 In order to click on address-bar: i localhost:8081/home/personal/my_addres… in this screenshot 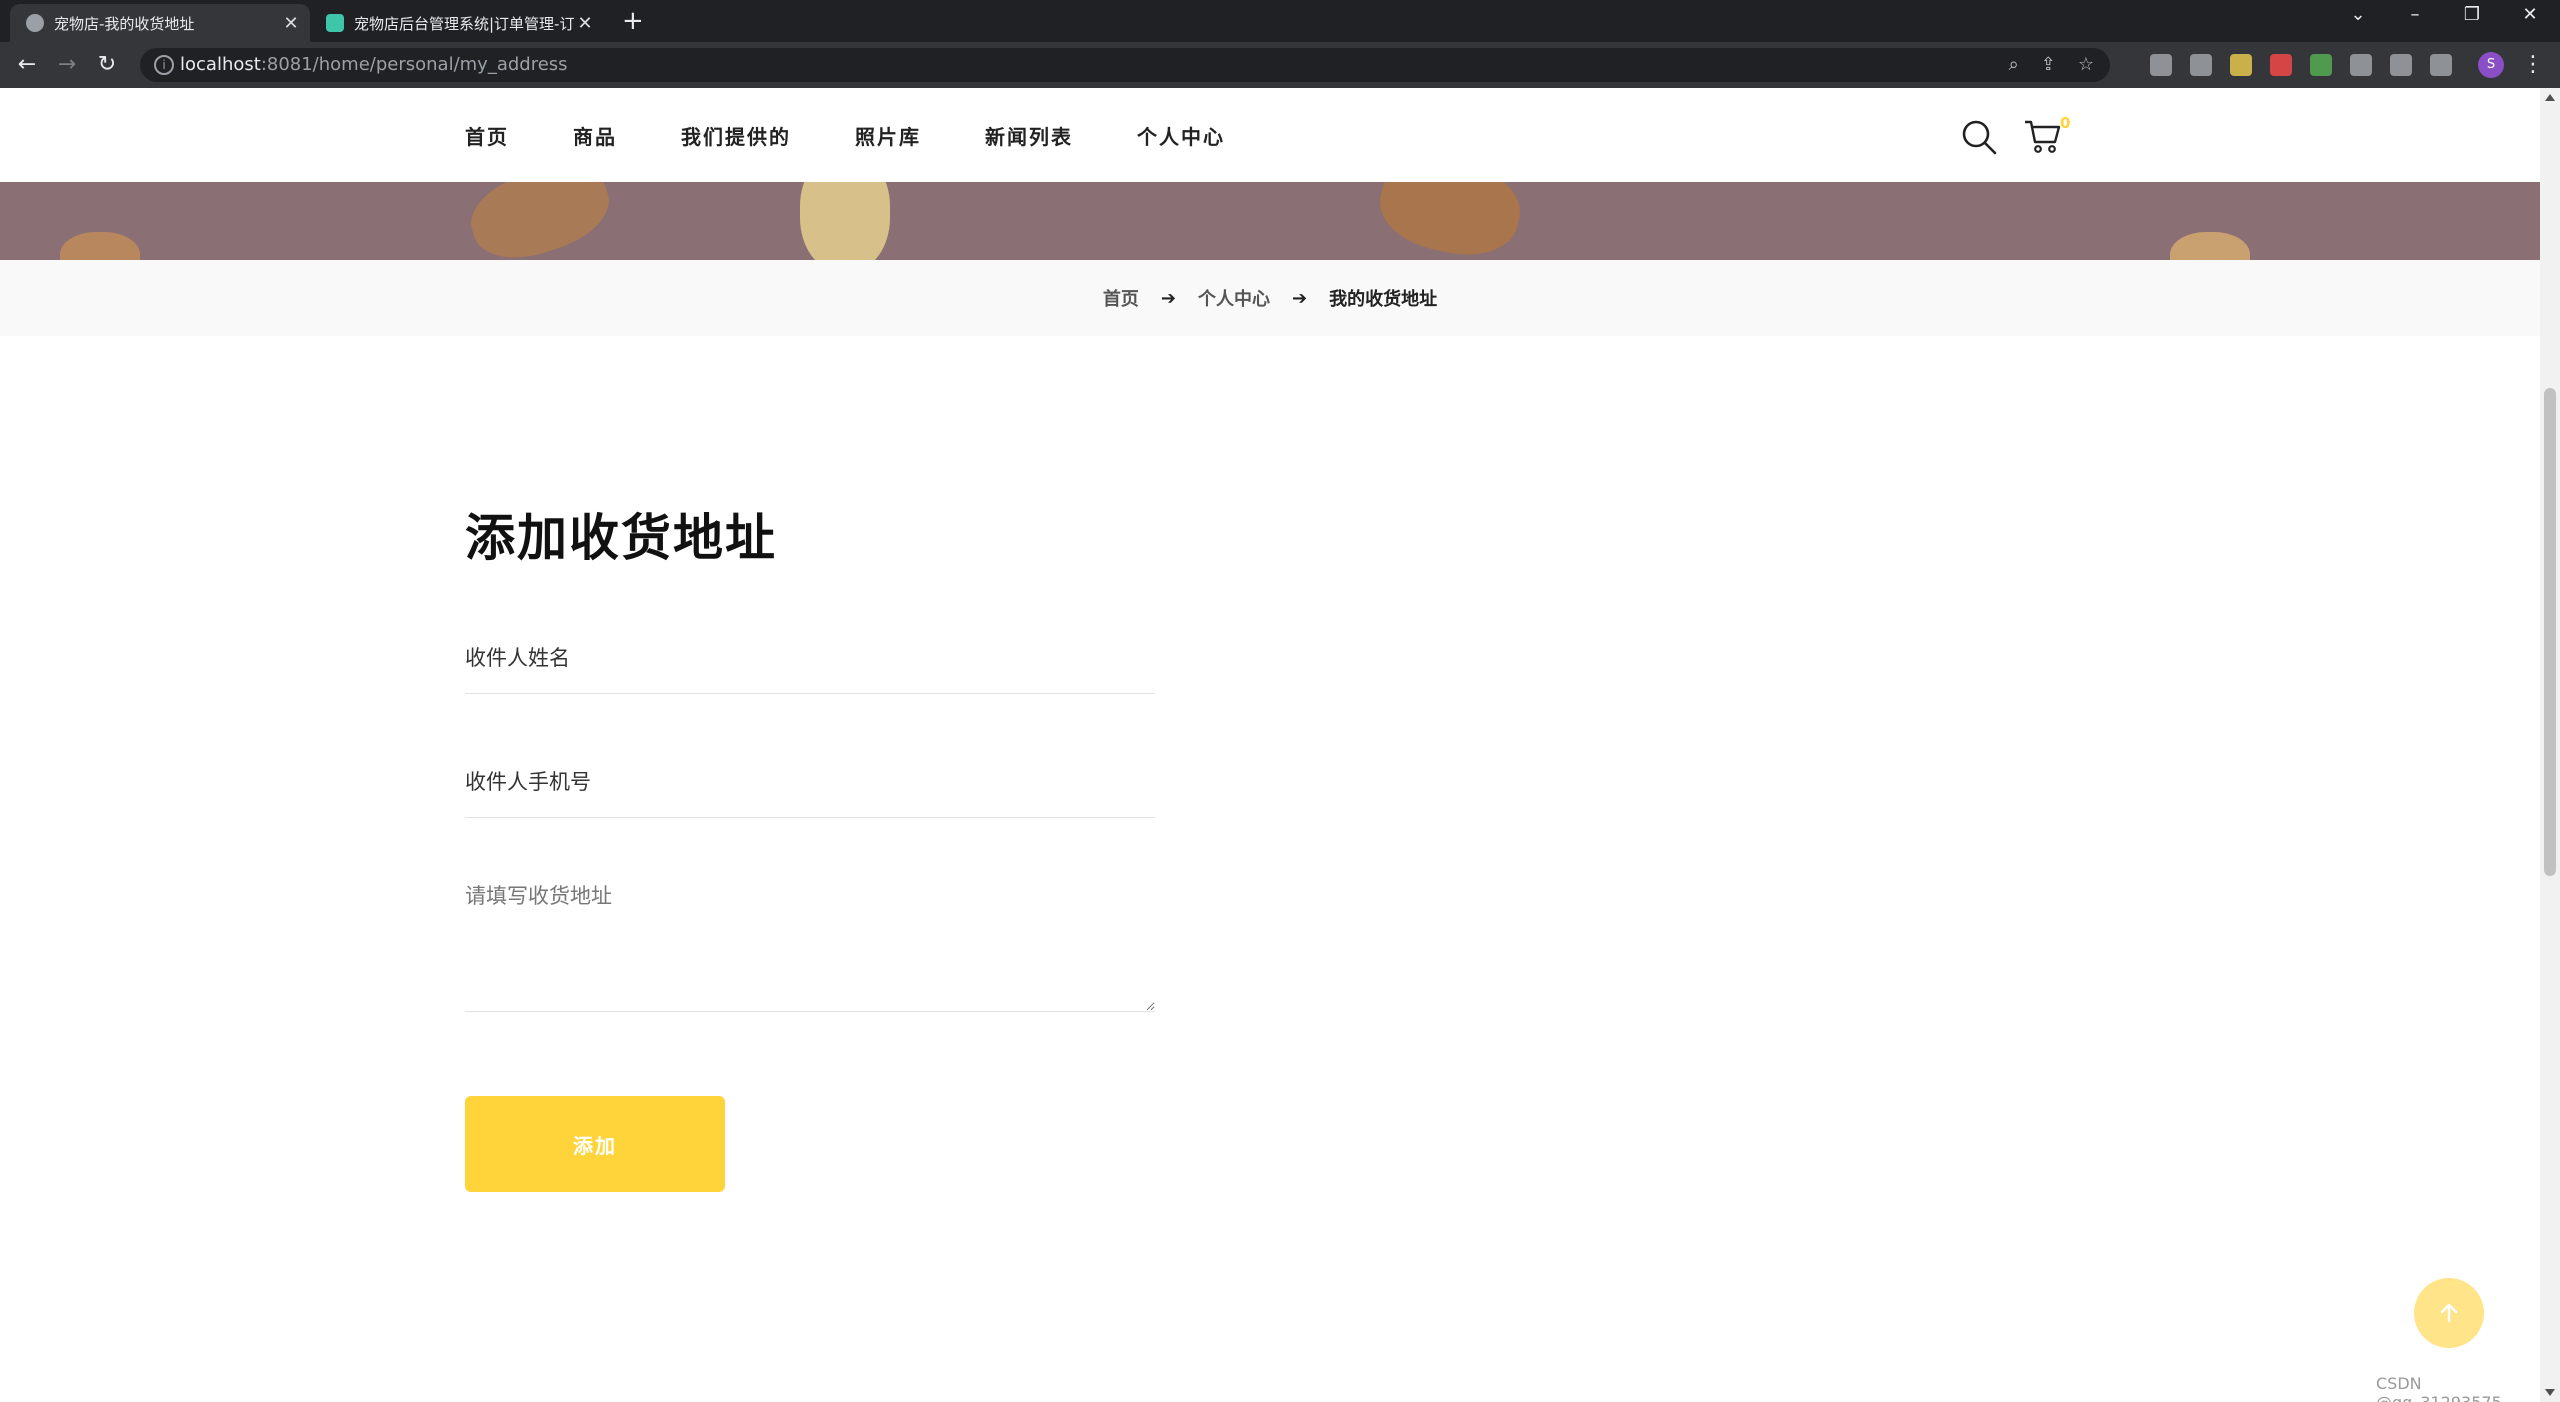, I will do `click(1125, 65)`.